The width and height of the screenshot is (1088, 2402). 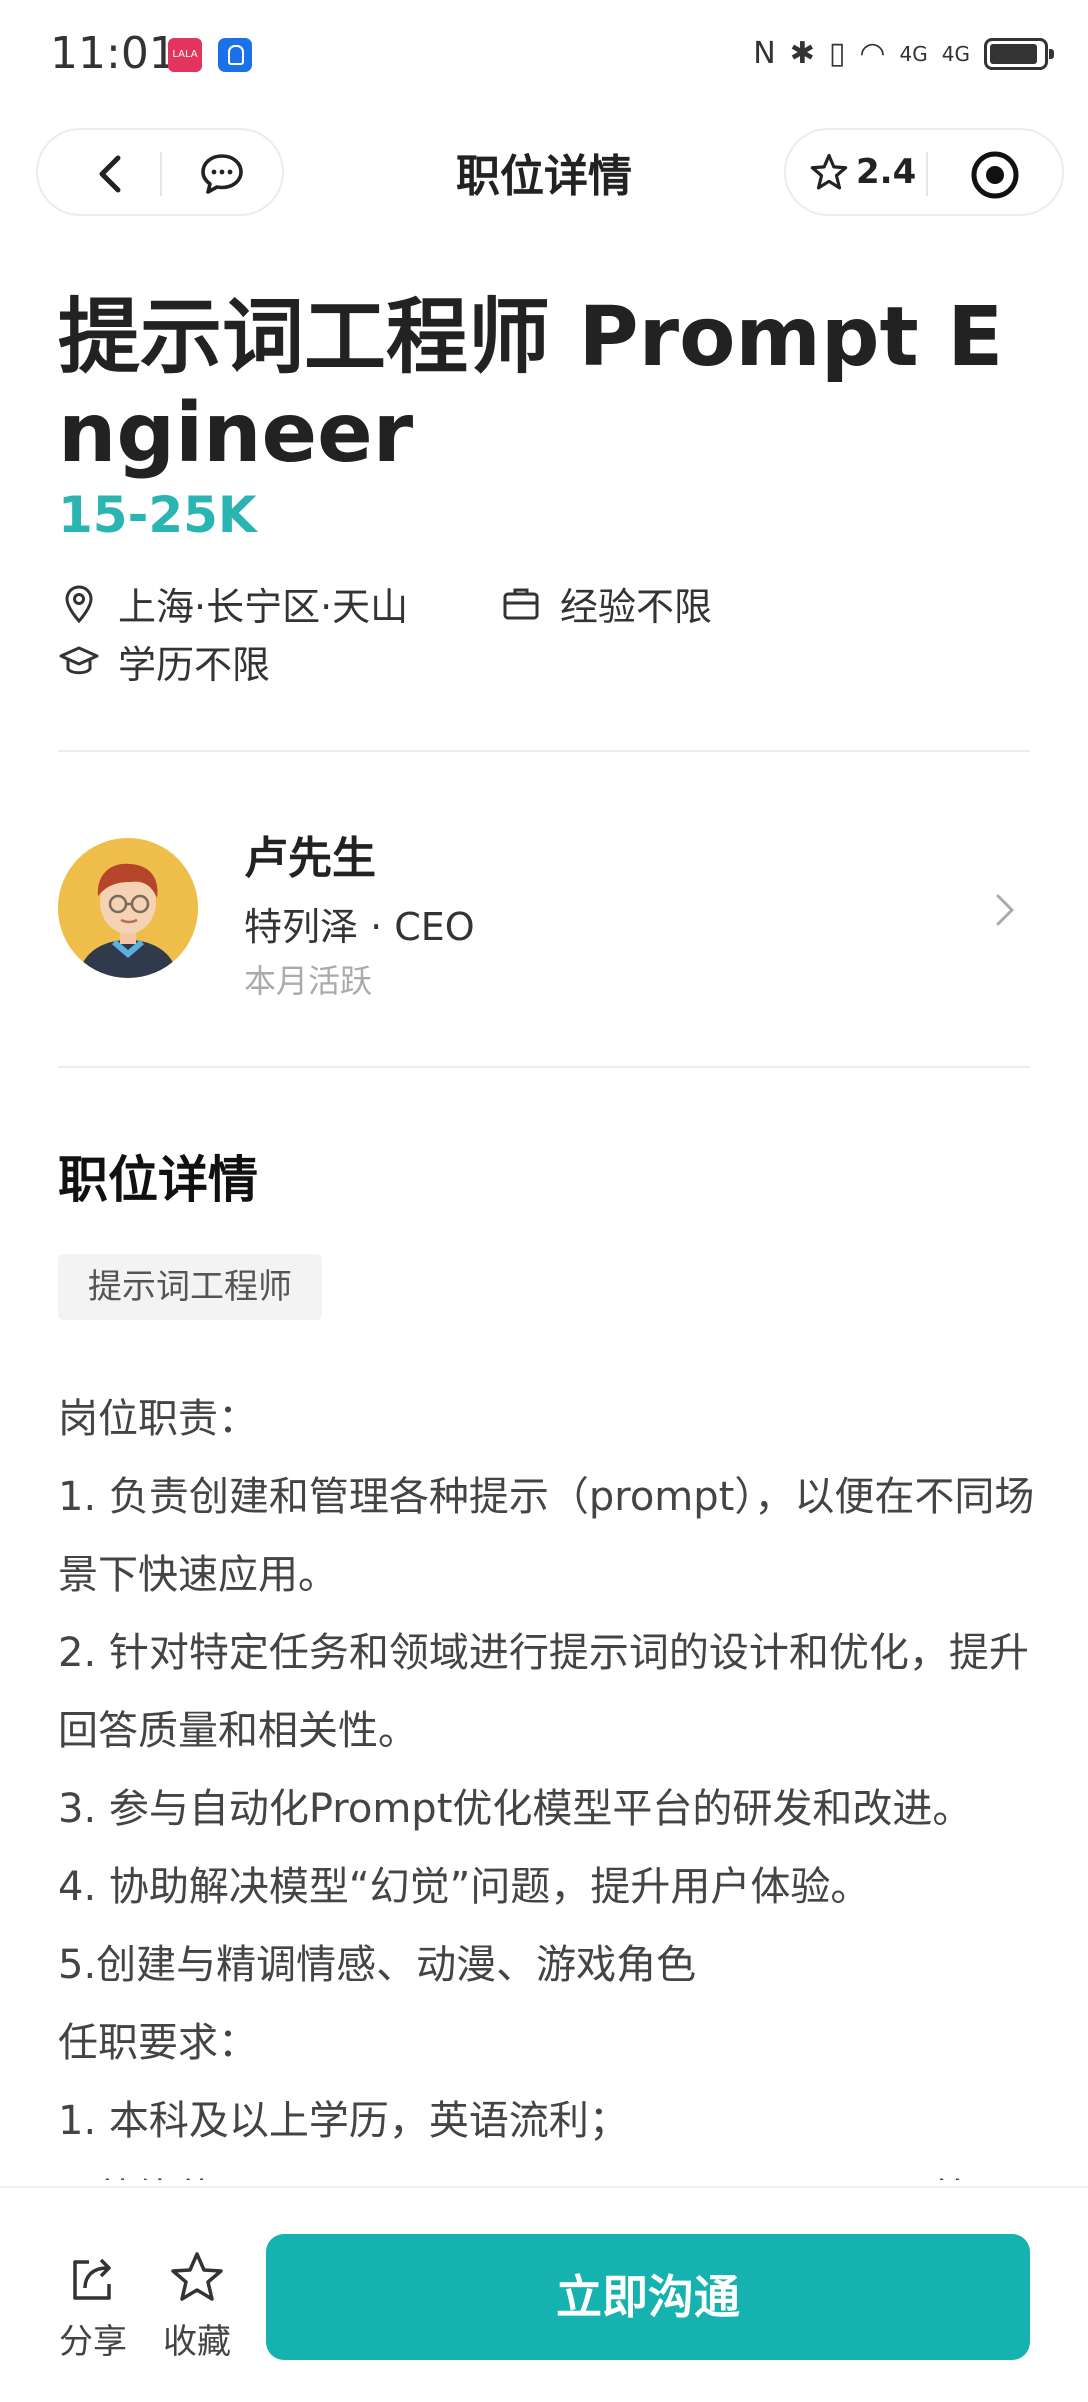 What do you see at coordinates (1019, 54) in the screenshot?
I see `battery-icon` at bounding box center [1019, 54].